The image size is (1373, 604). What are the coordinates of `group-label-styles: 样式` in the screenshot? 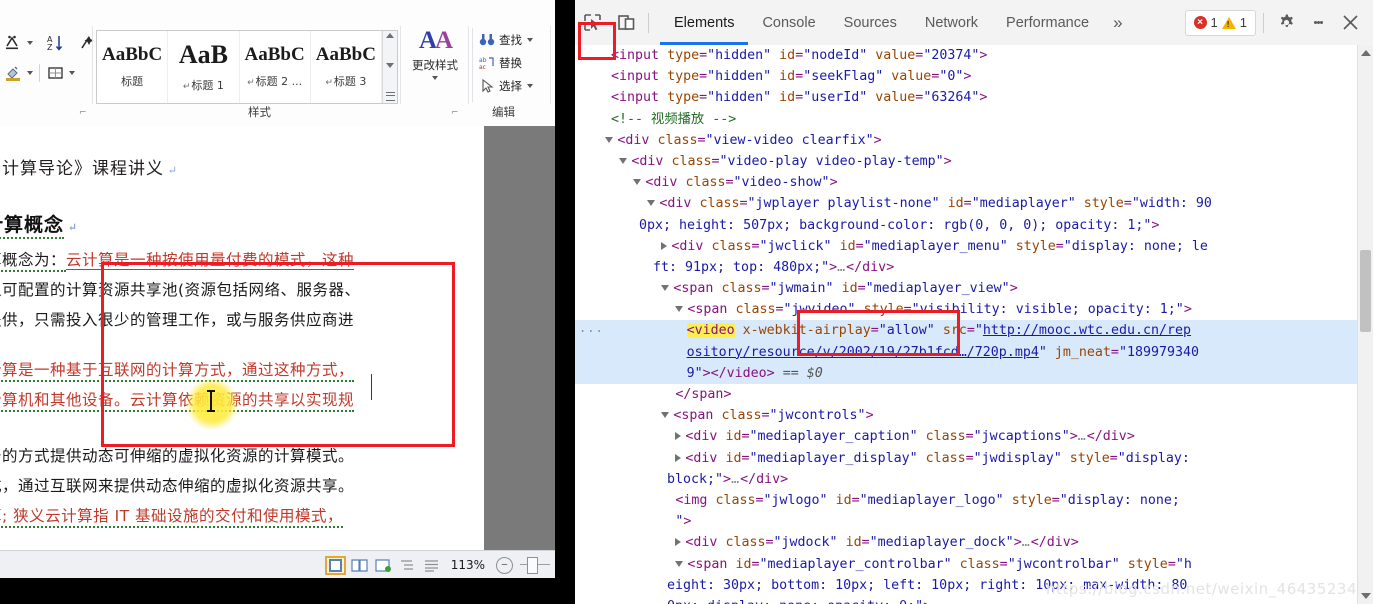 It's located at (259, 112).